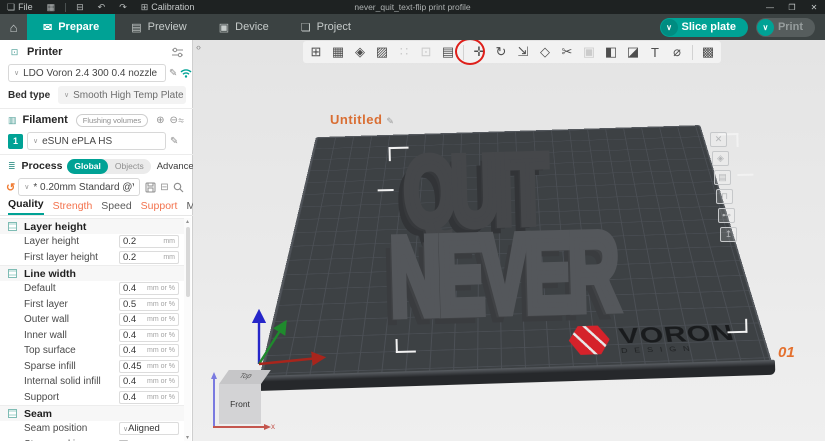  What do you see at coordinates (187, 437) in the screenshot?
I see `scroll-down-icon: ▾` at bounding box center [187, 437].